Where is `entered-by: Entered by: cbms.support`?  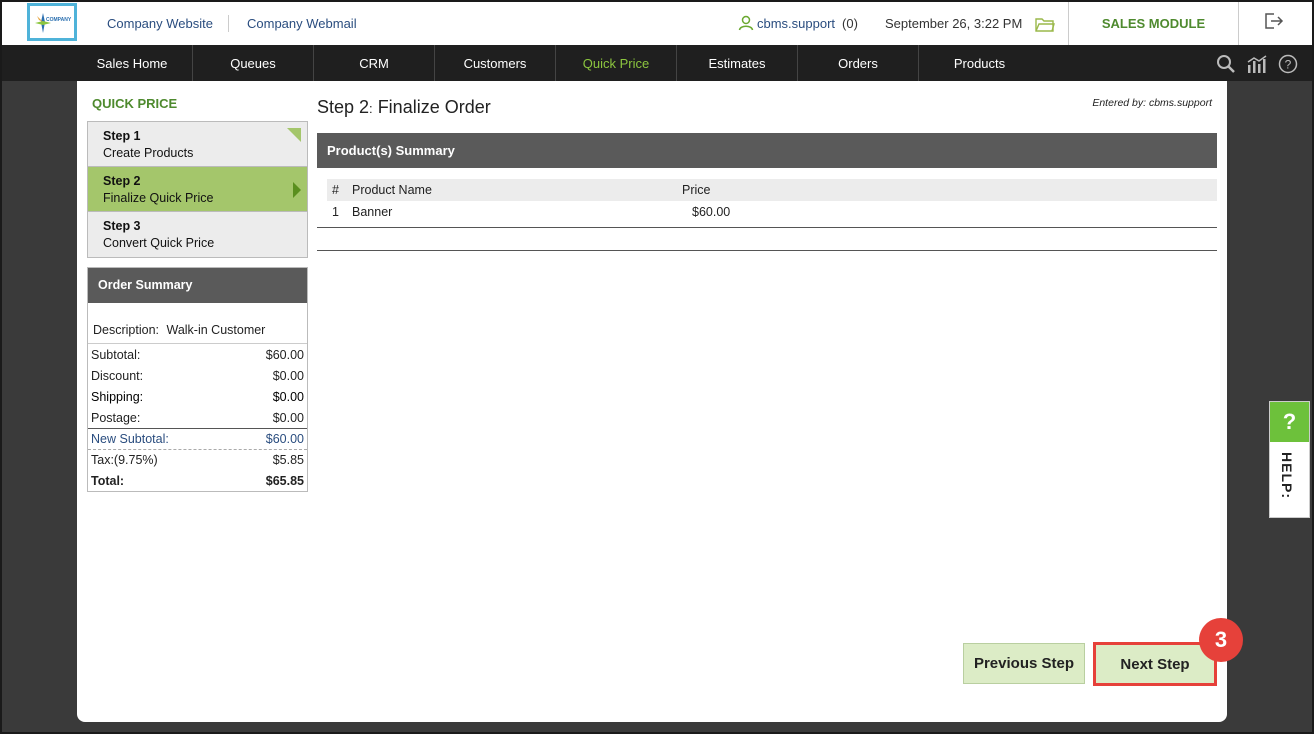
entered-by: Entered by: cbms.support is located at coordinates (1152, 103).